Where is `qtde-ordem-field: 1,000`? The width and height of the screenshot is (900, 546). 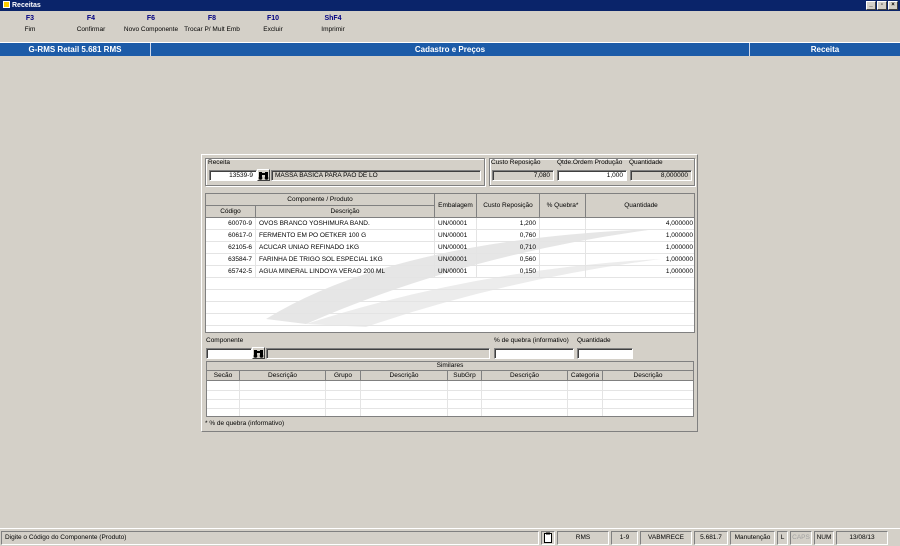
qtde-ordem-field: 1,000 is located at coordinates (592, 175).